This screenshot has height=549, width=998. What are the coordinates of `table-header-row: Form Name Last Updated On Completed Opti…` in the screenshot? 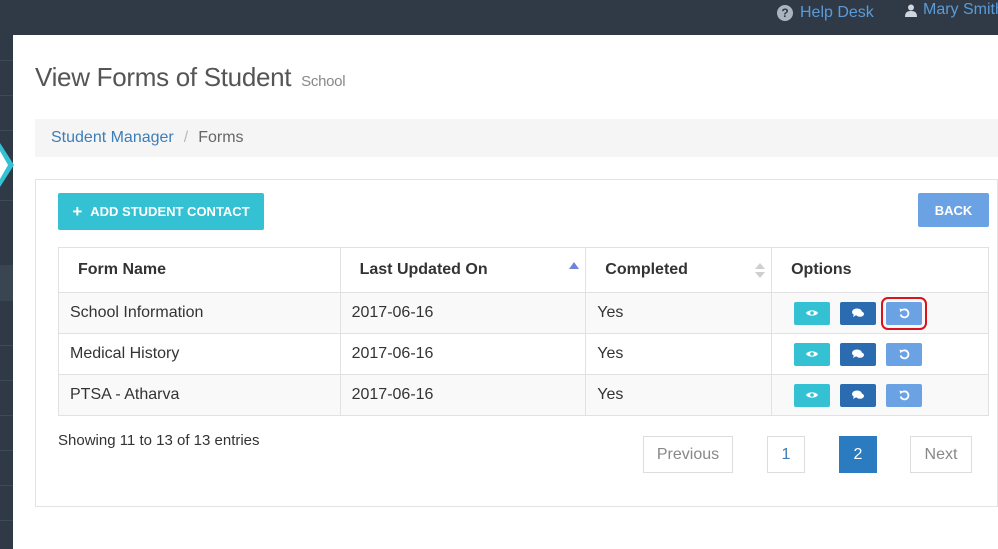 It's located at (523, 270).